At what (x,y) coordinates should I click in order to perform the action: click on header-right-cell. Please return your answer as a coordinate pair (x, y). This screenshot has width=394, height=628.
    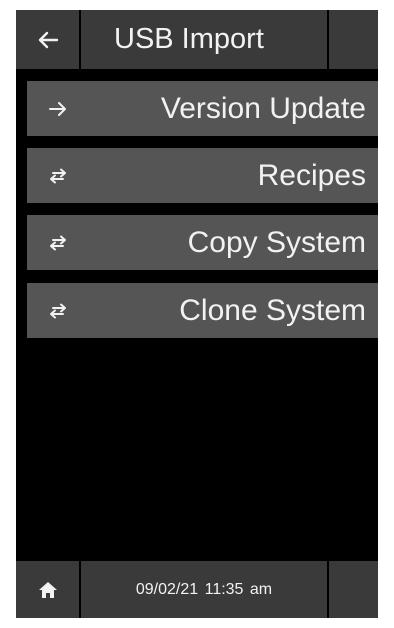
    Looking at the image, I should click on (353, 39).